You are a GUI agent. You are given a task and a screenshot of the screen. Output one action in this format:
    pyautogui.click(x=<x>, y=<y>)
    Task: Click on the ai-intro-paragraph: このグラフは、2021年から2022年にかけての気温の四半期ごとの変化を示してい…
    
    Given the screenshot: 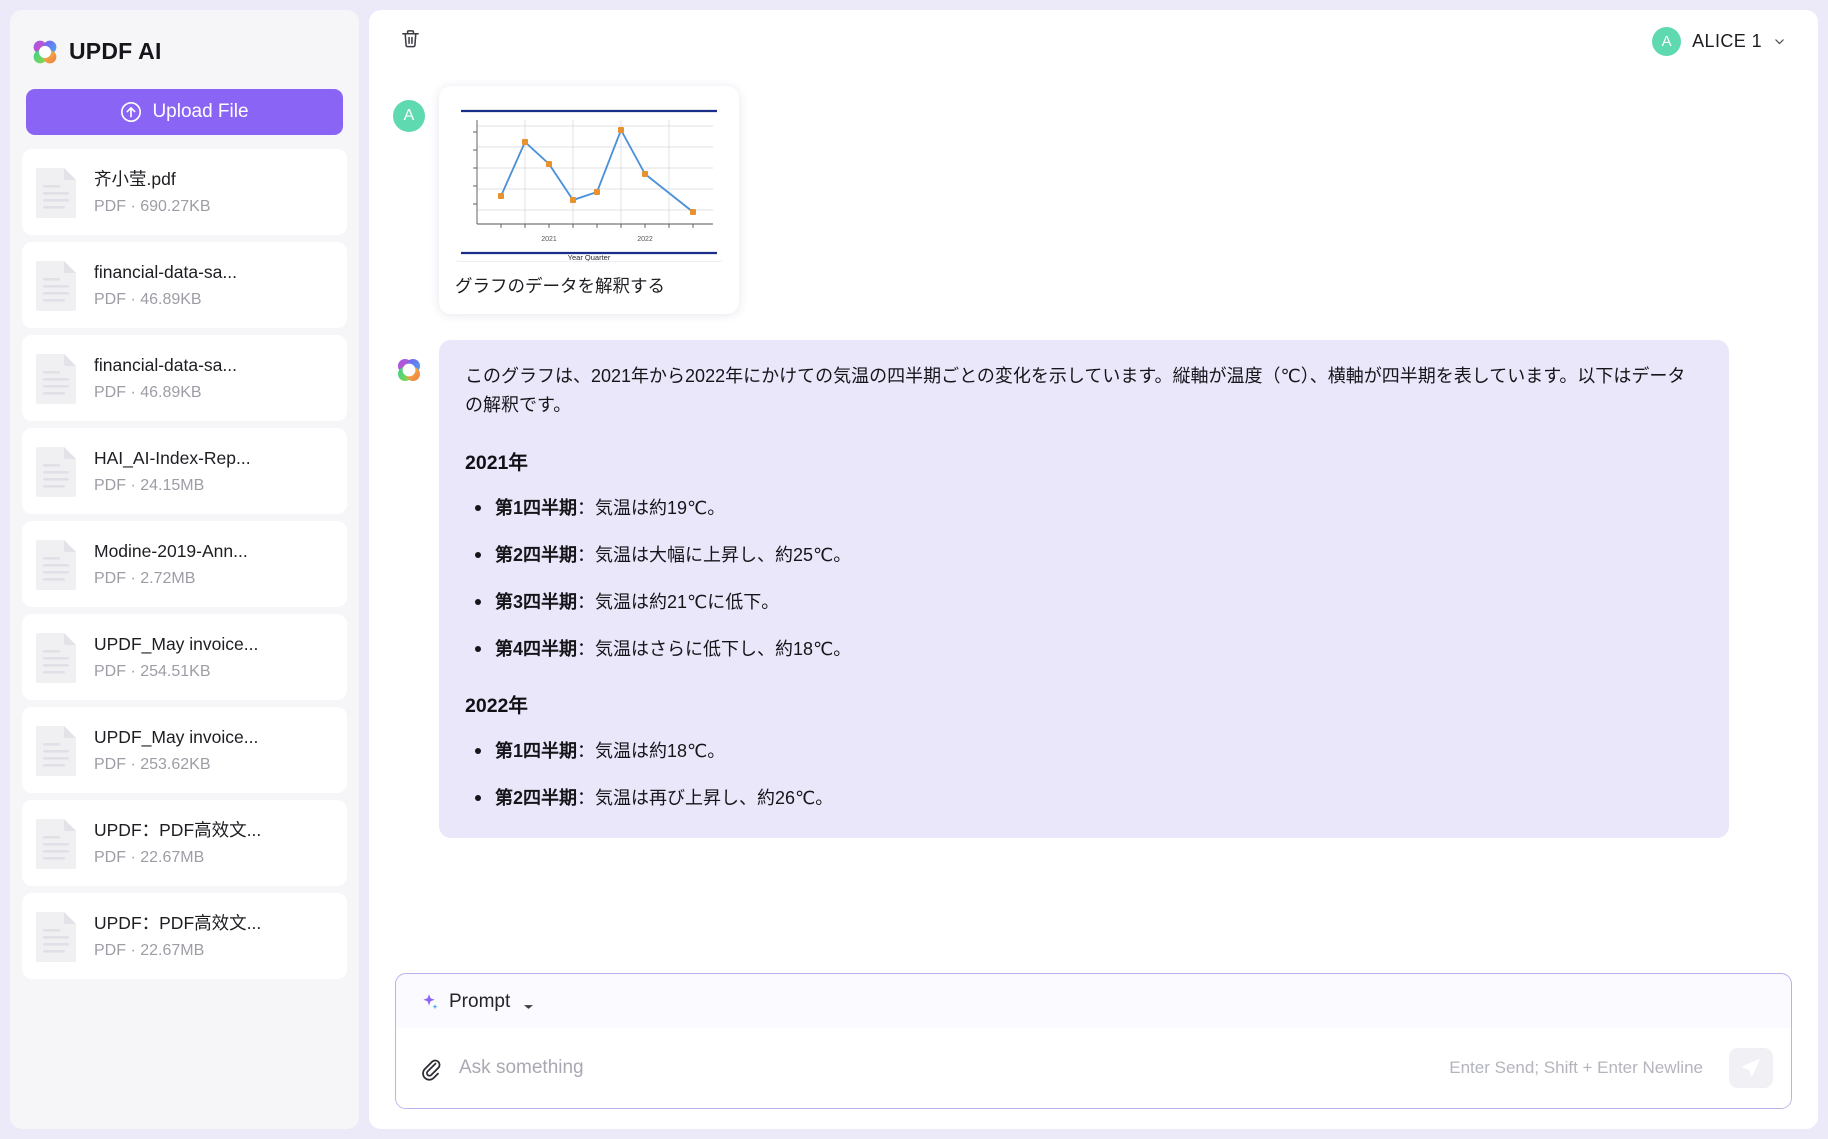 What is the action you would take?
    pyautogui.click(x=1075, y=391)
    